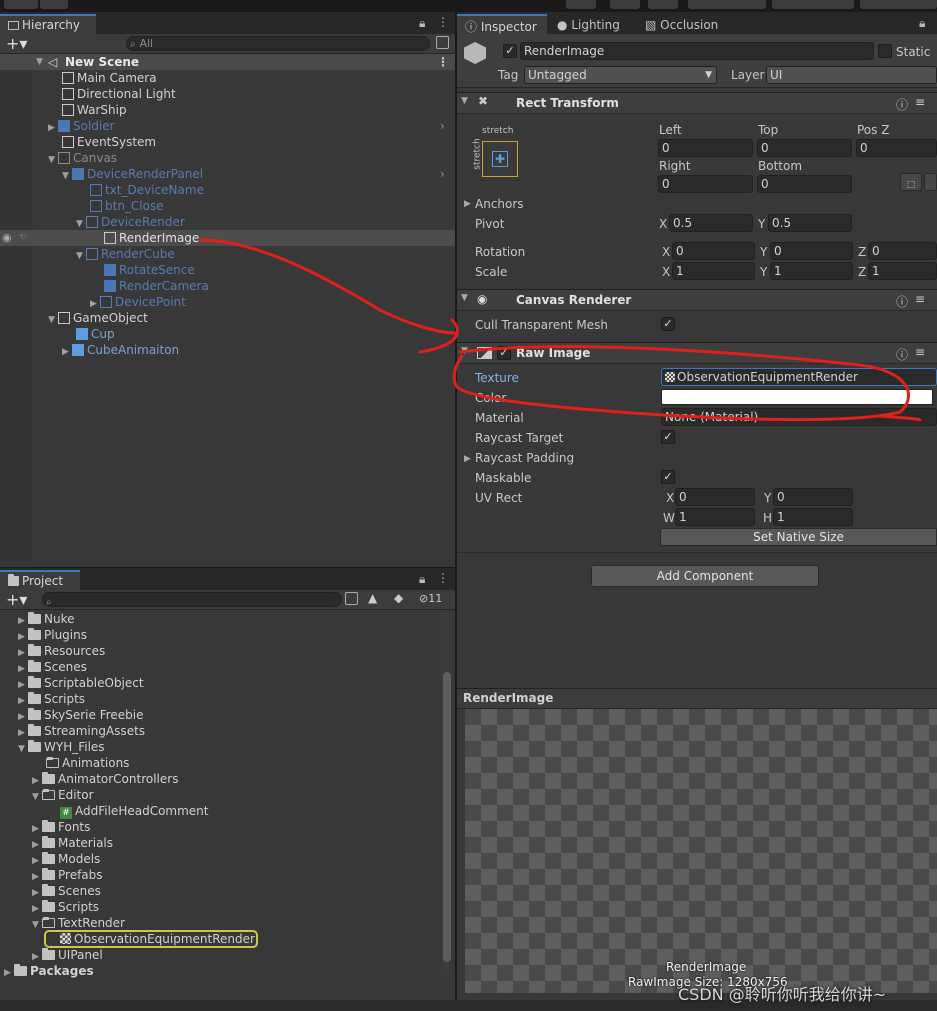  I want to click on annotation-overlay, so click(560, 330).